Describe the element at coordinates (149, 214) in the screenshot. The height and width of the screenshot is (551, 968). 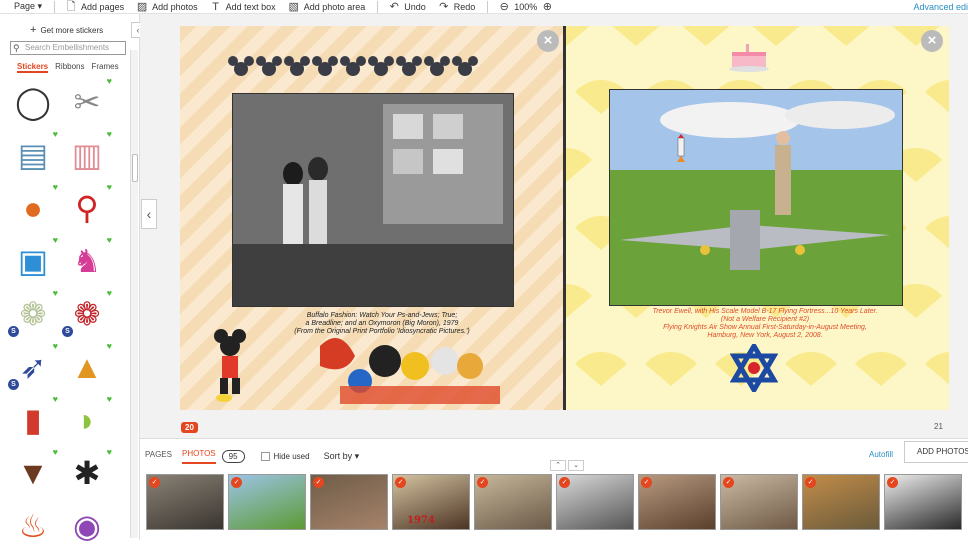
I see `previous-page-button: ‹` at that location.